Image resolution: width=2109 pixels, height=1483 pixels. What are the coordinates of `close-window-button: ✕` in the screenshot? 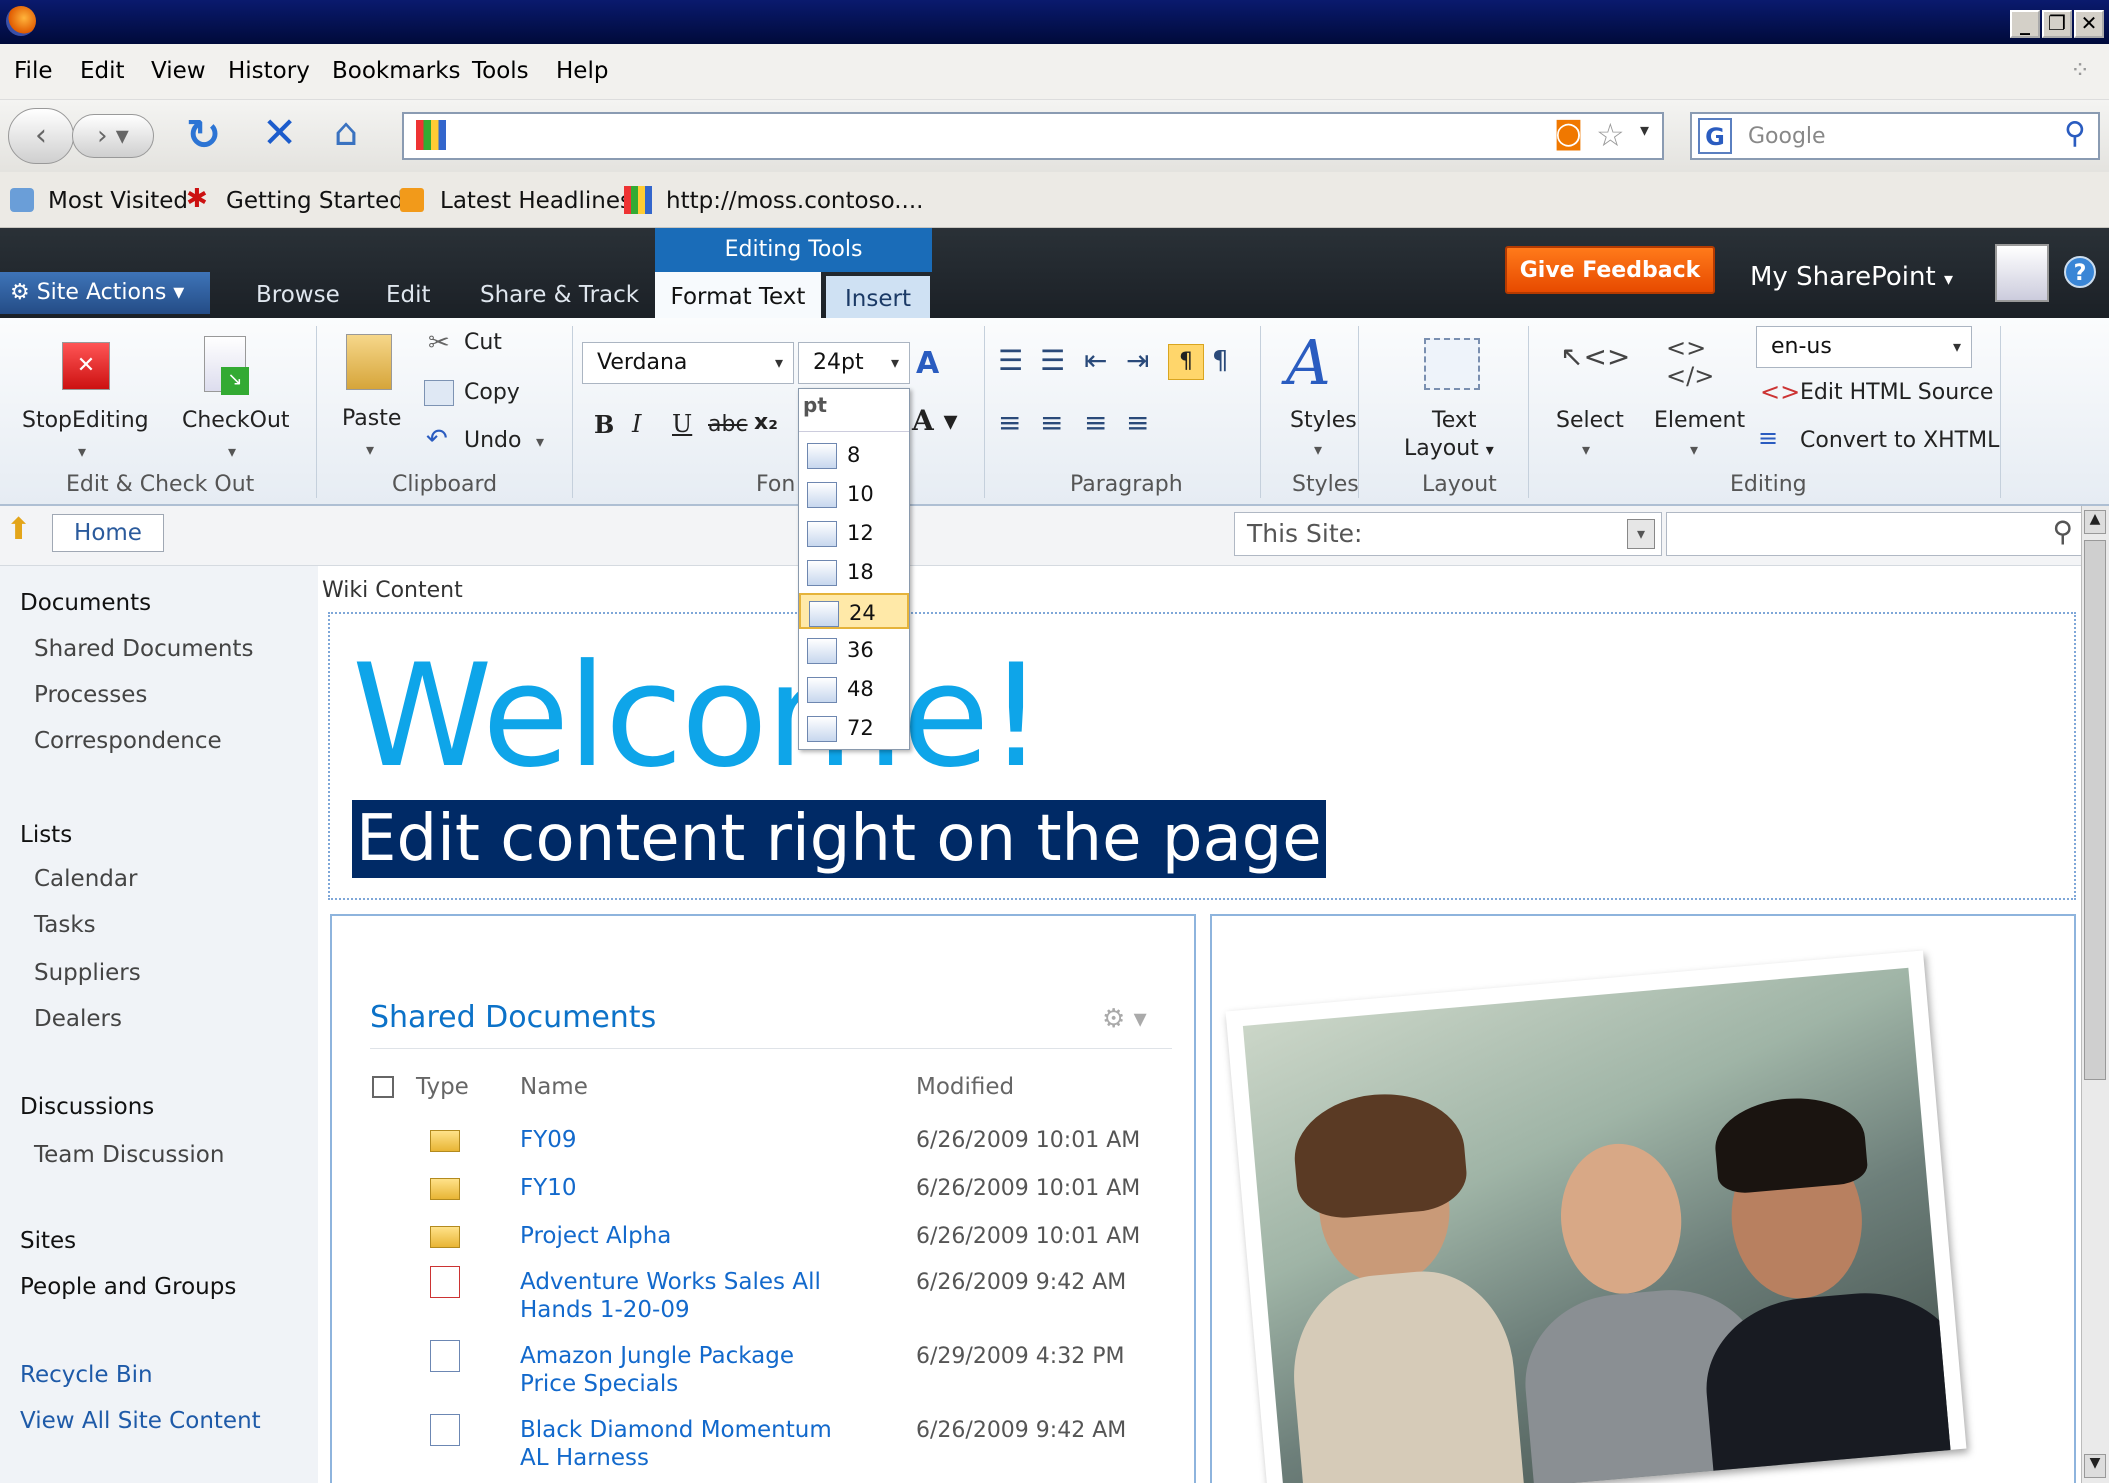 It's located at (2089, 24).